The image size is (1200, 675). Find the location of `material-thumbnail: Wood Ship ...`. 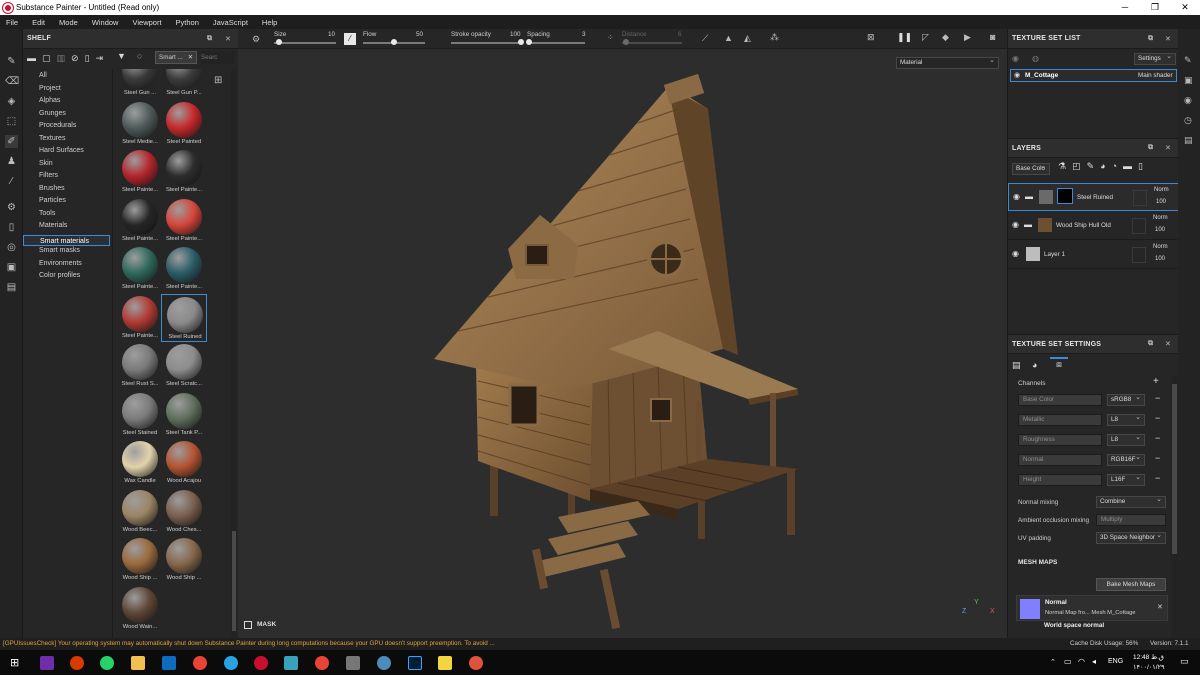

material-thumbnail: Wood Ship ... is located at coordinates (140, 560).